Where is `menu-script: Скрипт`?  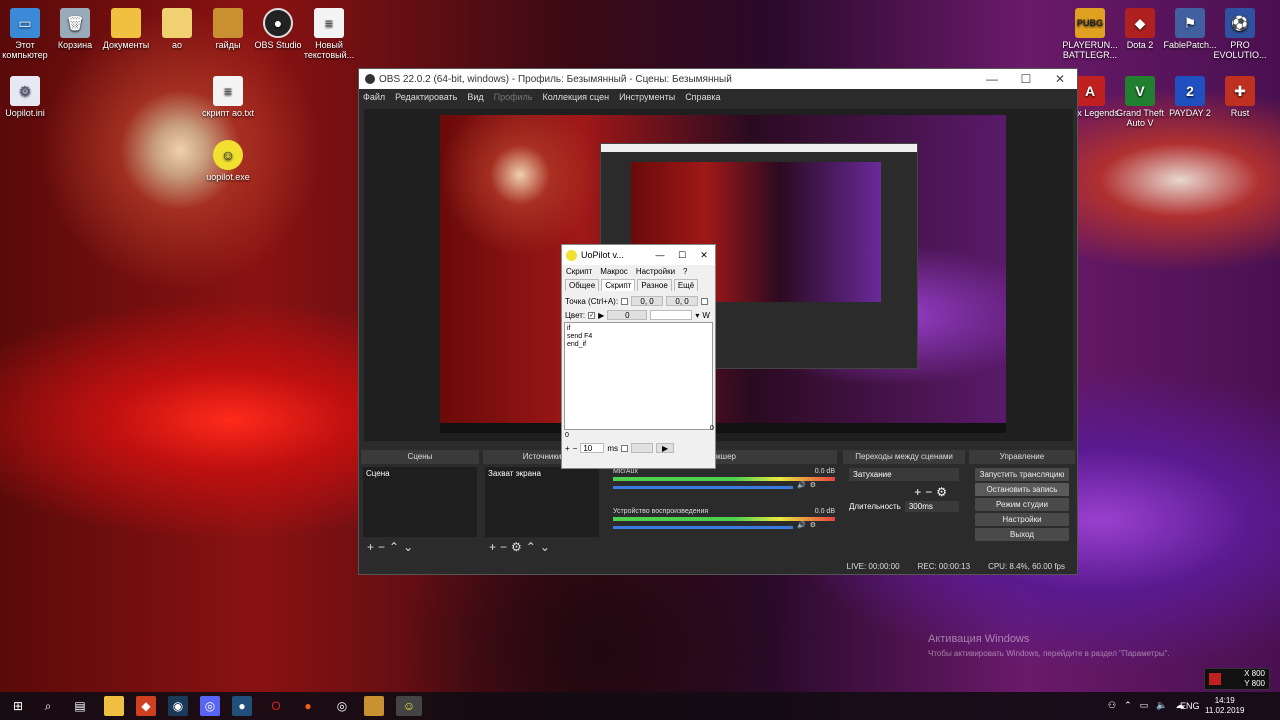
menu-script: Скрипт is located at coordinates (579, 271).